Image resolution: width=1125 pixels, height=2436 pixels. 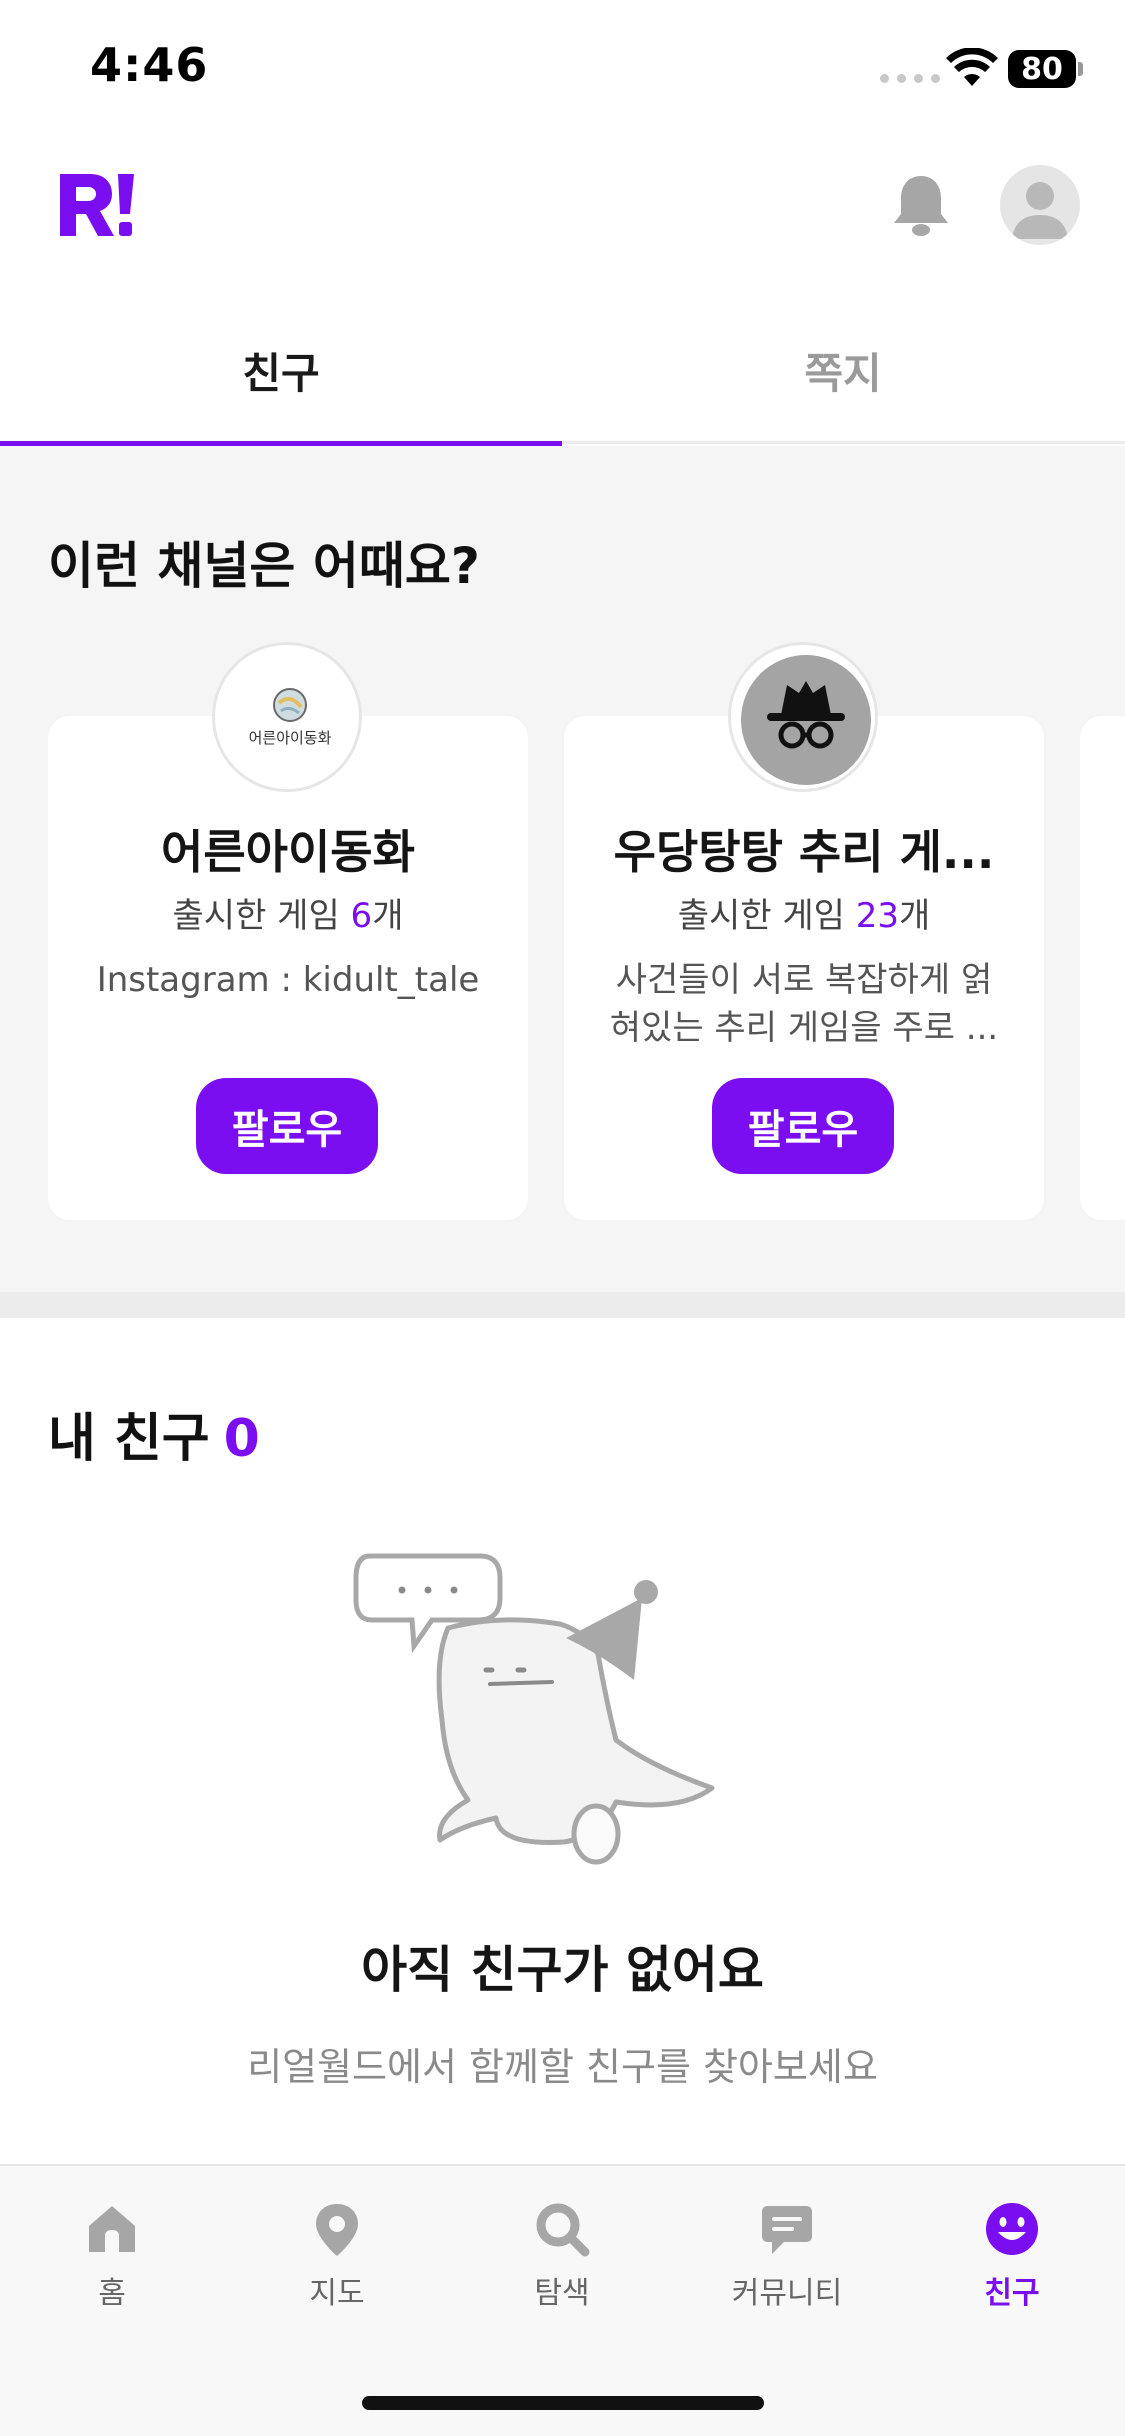 I want to click on nav-friends: 친구, so click(x=1012, y=2260).